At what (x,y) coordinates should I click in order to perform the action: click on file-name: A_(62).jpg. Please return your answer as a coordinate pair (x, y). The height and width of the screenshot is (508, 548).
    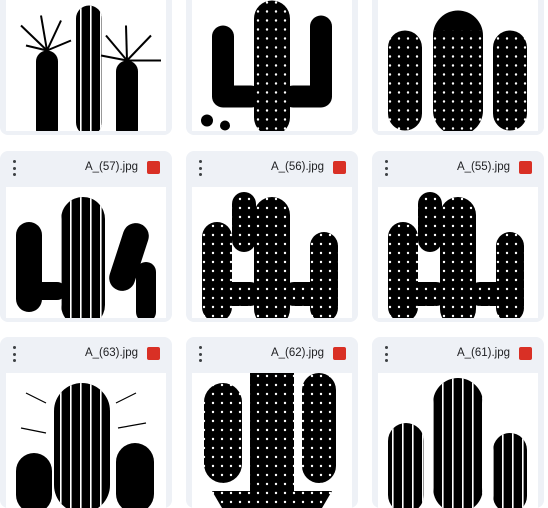
    Looking at the image, I should click on (297, 353).